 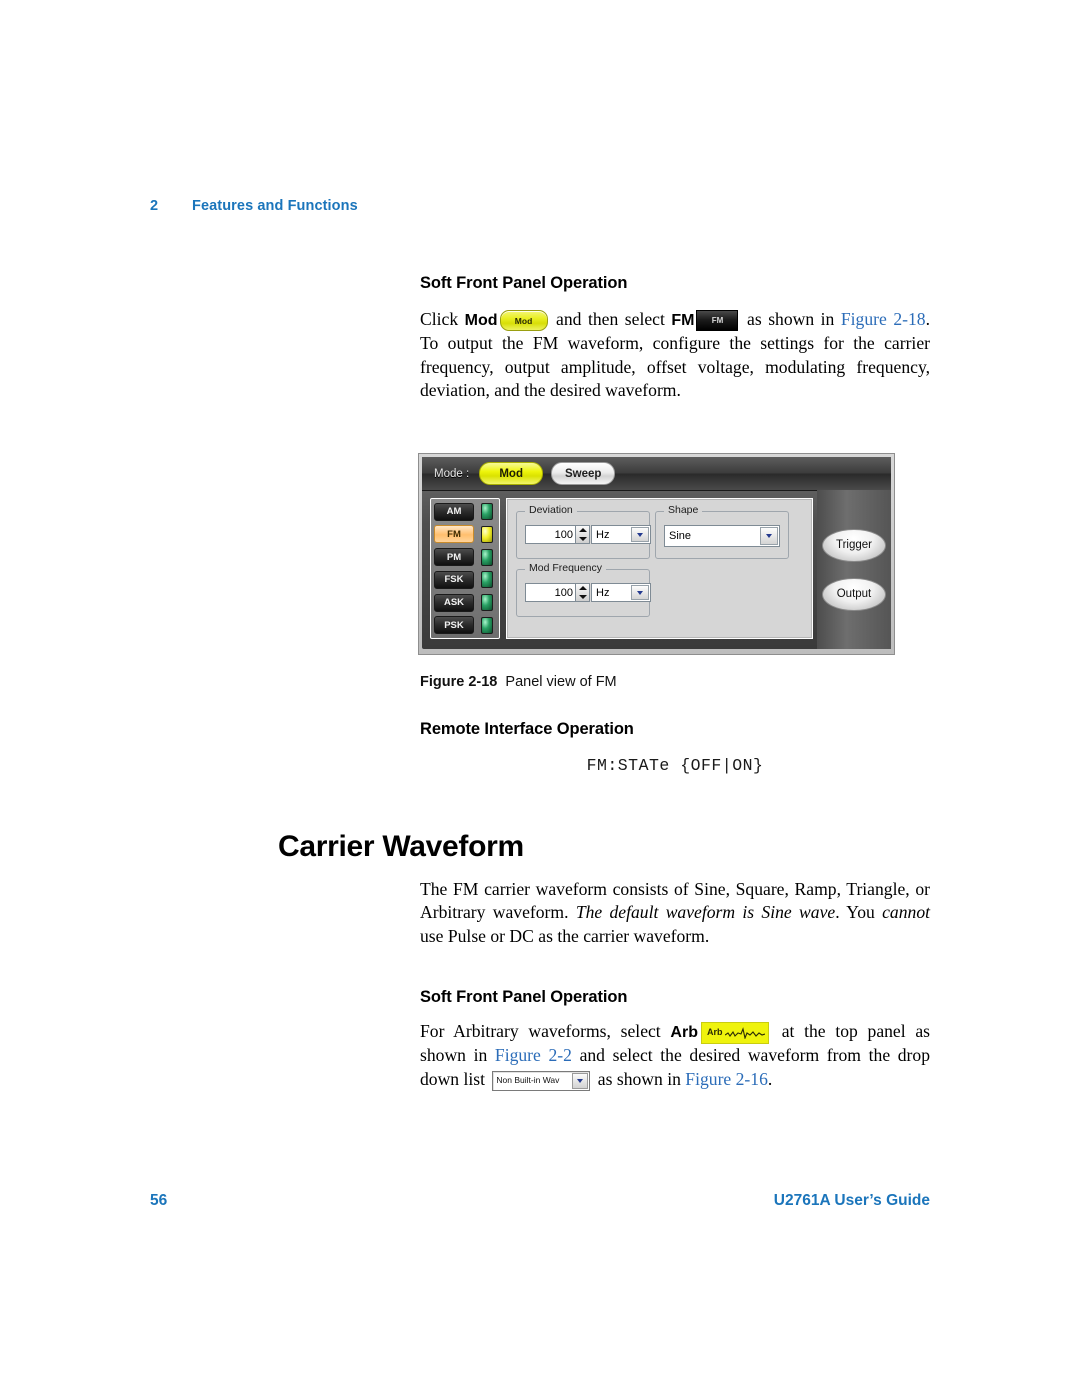 What do you see at coordinates (745, 1033) in the screenshot?
I see `waveform-icon` at bounding box center [745, 1033].